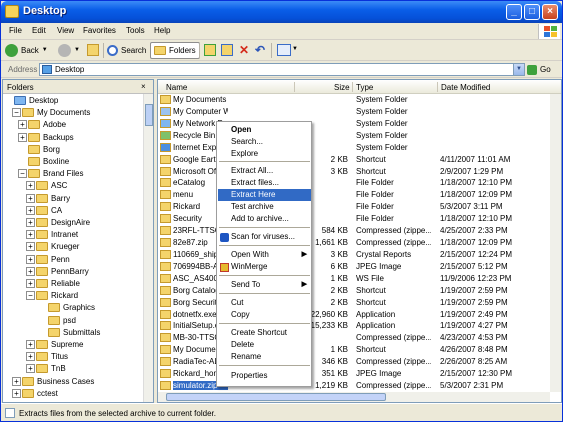 The image size is (563, 422). Describe the element at coordinates (364, 87) in the screenshot. I see `column-type: Type` at that location.